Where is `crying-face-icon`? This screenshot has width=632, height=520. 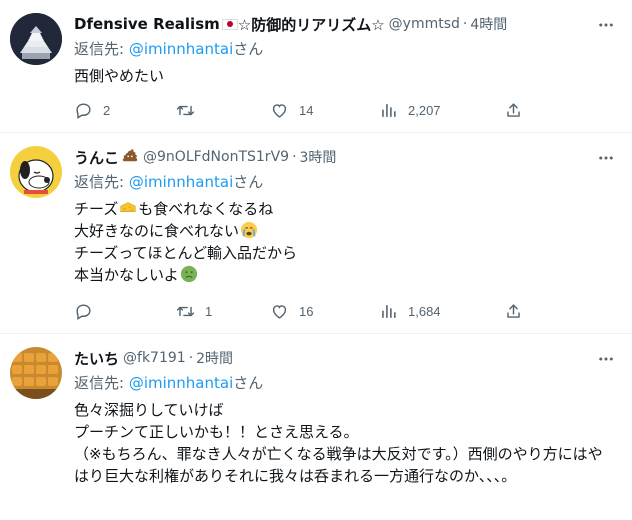
crying-face-icon is located at coordinates (249, 230).